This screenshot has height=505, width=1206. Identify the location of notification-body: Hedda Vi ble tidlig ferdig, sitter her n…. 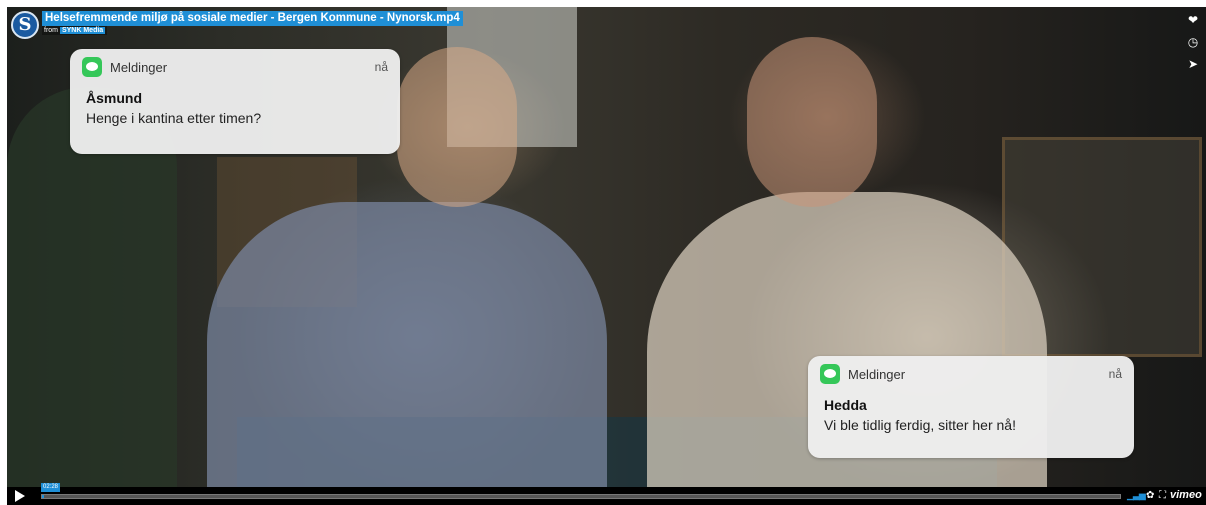
(971, 413).